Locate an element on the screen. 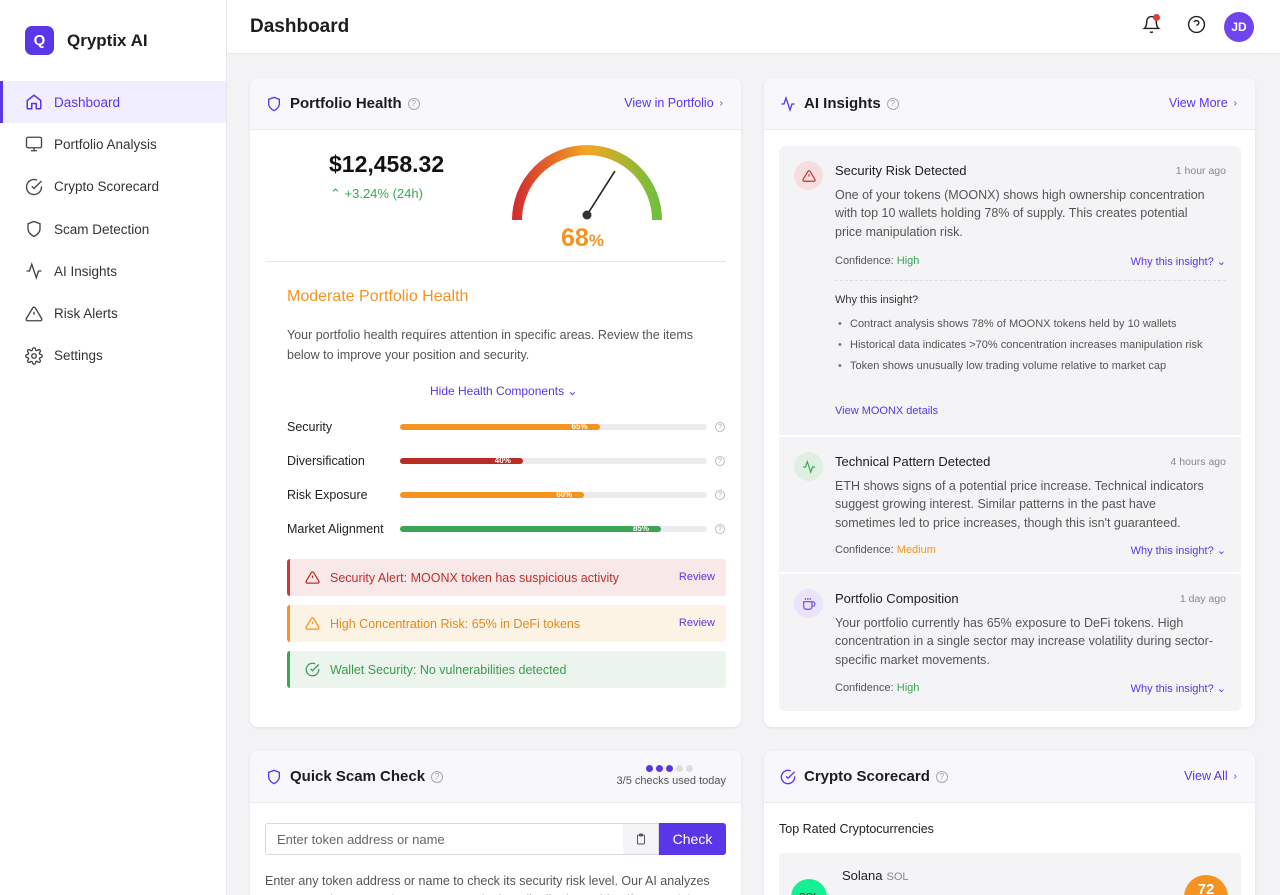  check-button: Check is located at coordinates (692, 839).